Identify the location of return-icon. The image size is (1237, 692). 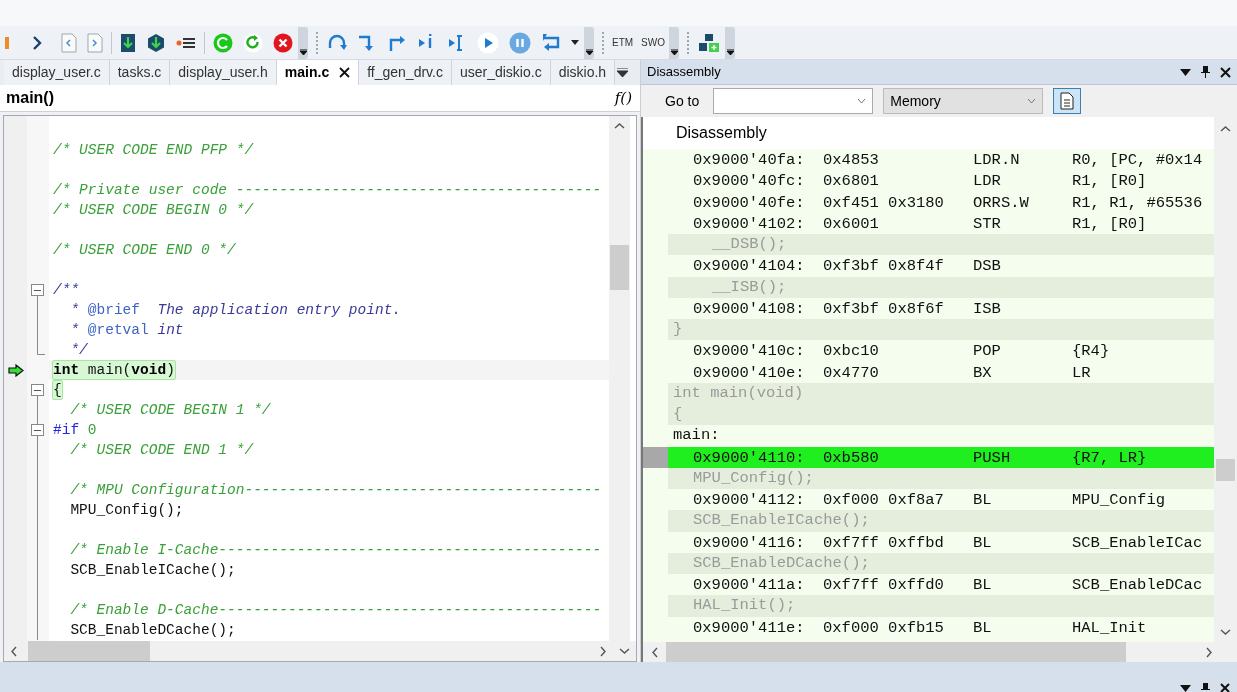
(551, 42).